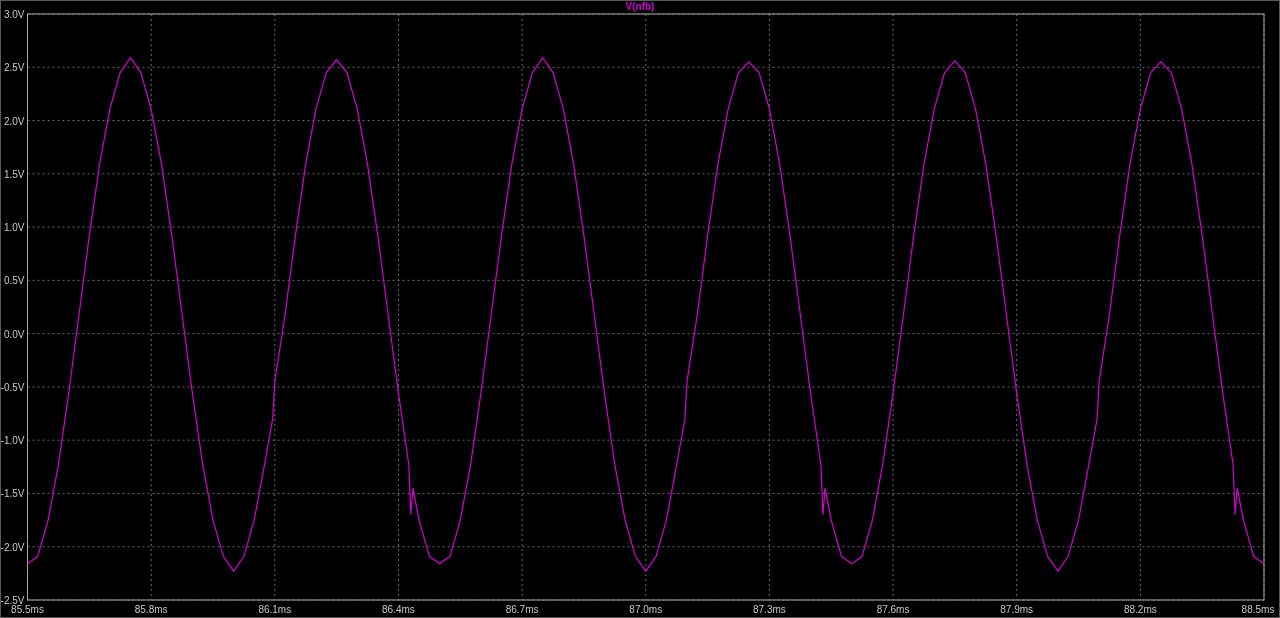 This screenshot has width=1280, height=618. I want to click on x-axis-tick-label: 85.5ms, so click(27, 609).